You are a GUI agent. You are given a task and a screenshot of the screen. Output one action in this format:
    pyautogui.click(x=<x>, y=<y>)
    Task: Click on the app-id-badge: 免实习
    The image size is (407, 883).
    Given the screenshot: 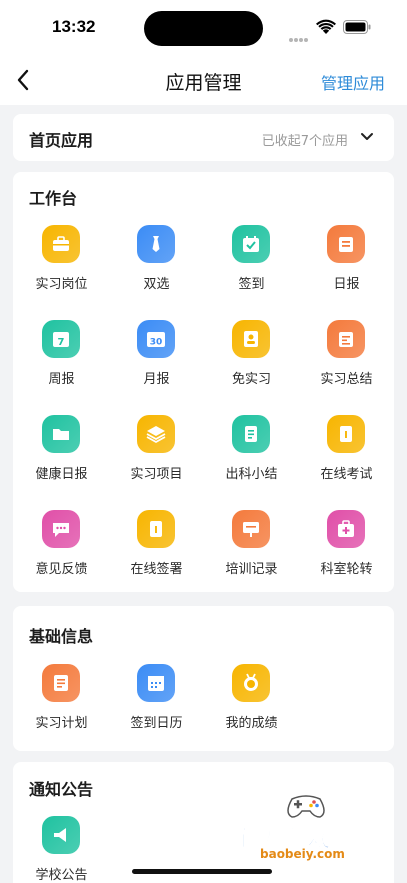 What is the action you would take?
    pyautogui.click(x=251, y=365)
    